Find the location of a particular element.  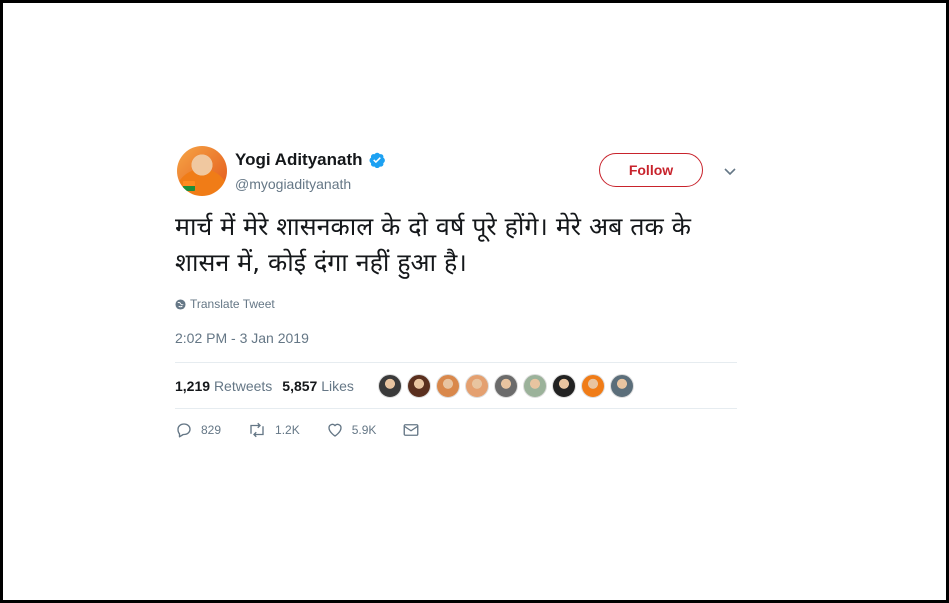

reply-button: 829 is located at coordinates (198, 430).